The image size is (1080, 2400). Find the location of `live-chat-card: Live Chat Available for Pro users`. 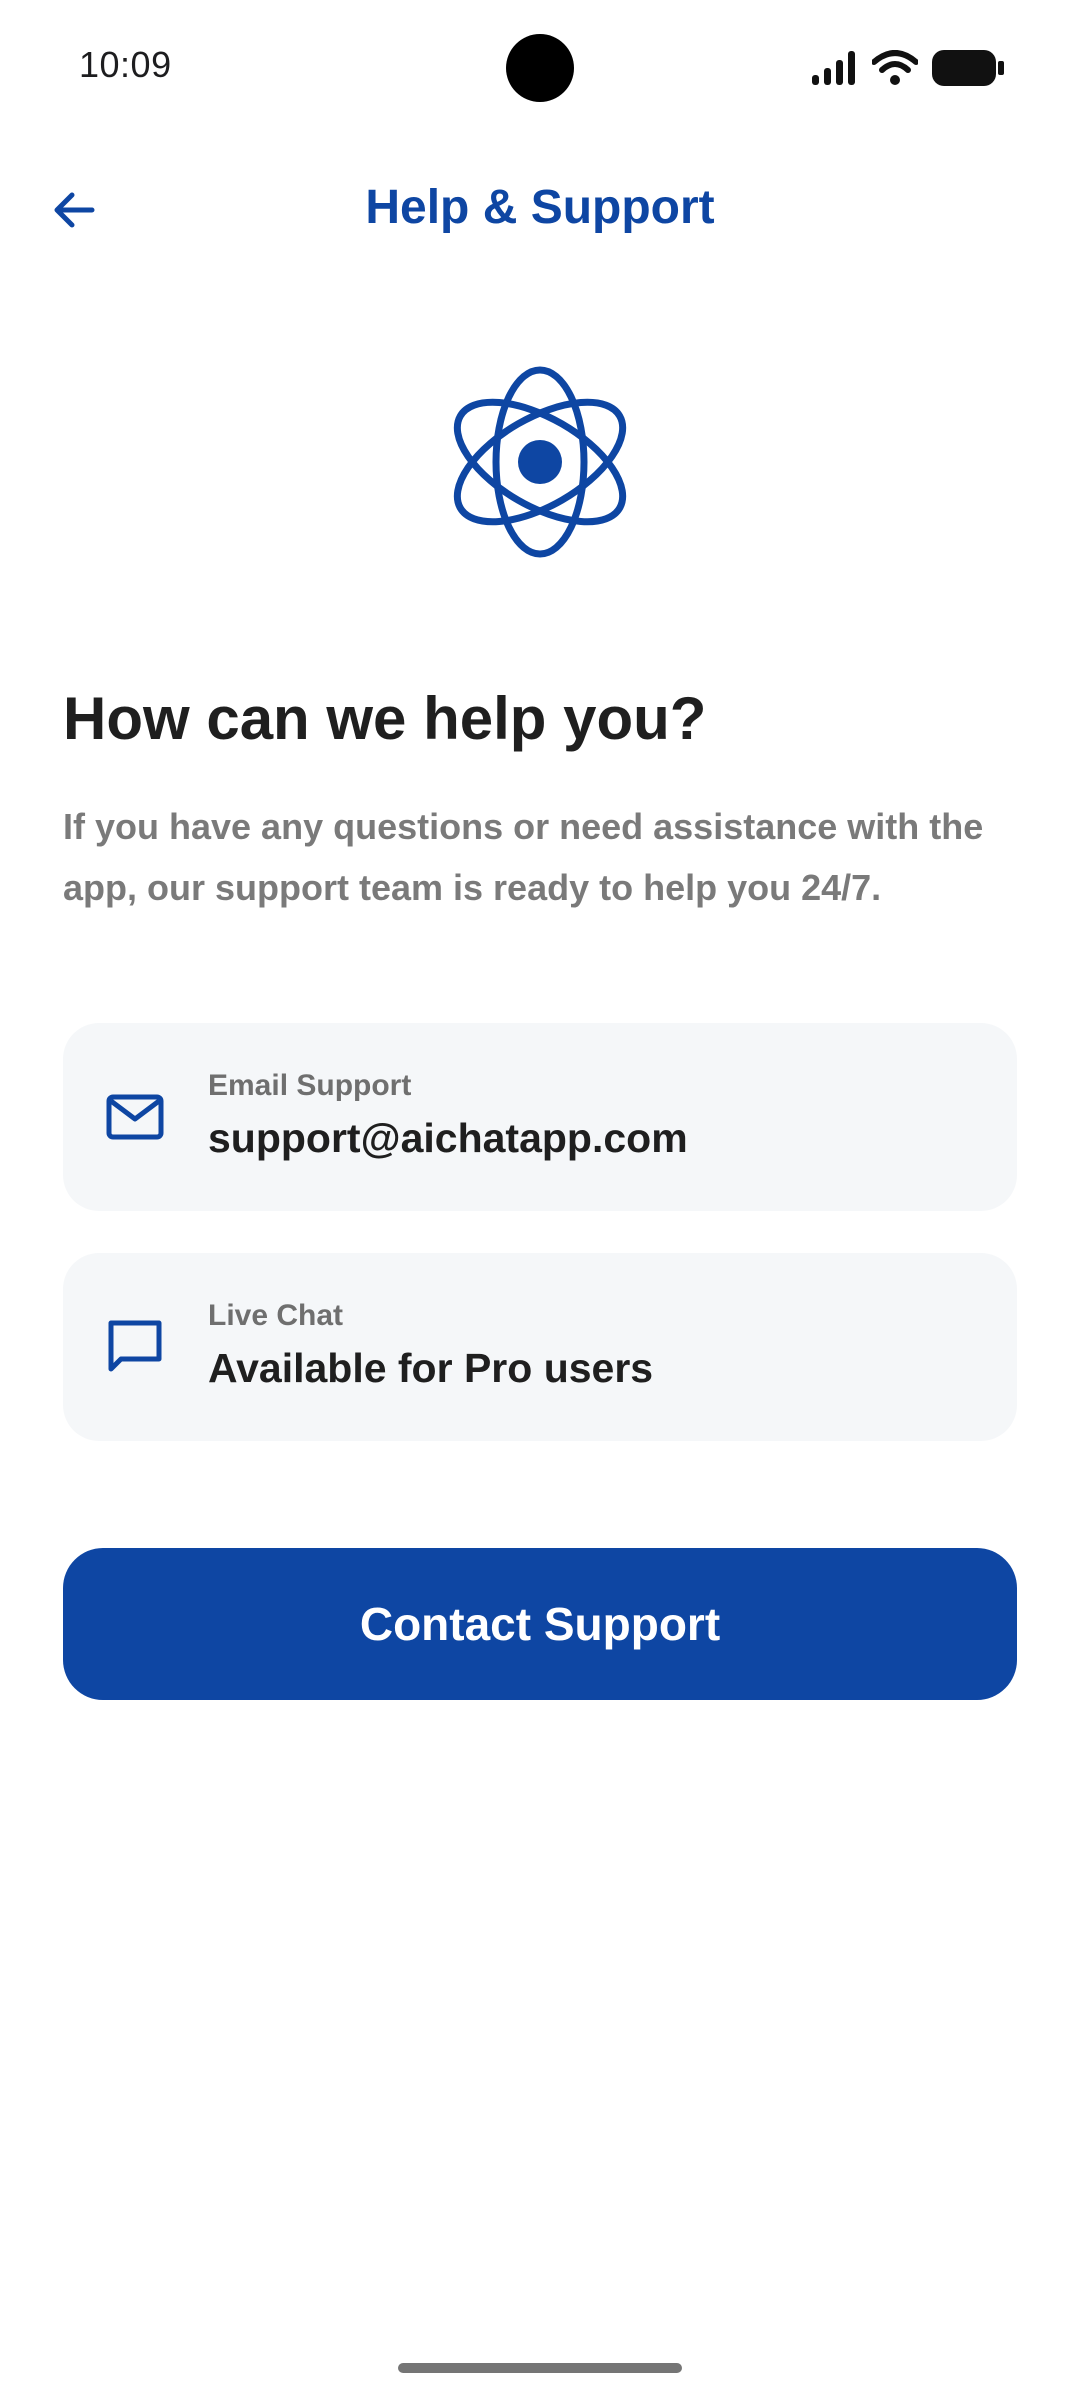

live-chat-card: Live Chat Available for Pro users is located at coordinates (540, 1347).